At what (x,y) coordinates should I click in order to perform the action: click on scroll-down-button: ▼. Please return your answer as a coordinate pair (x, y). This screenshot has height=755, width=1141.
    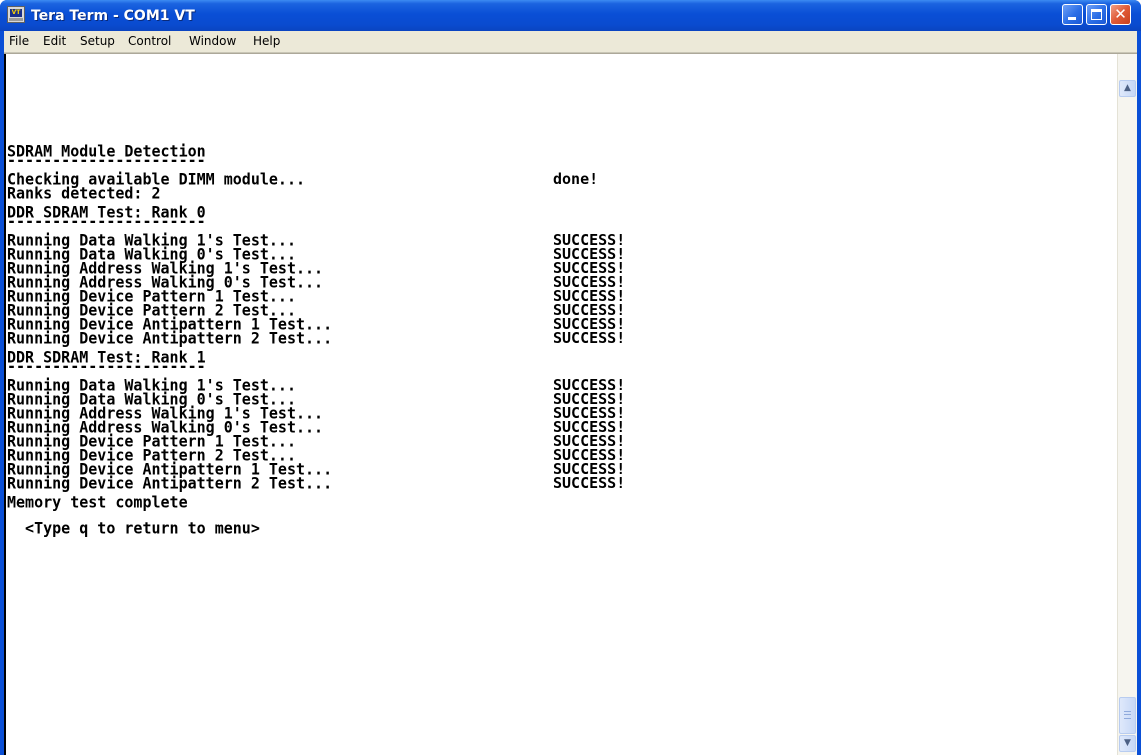
    Looking at the image, I should click on (1127, 743).